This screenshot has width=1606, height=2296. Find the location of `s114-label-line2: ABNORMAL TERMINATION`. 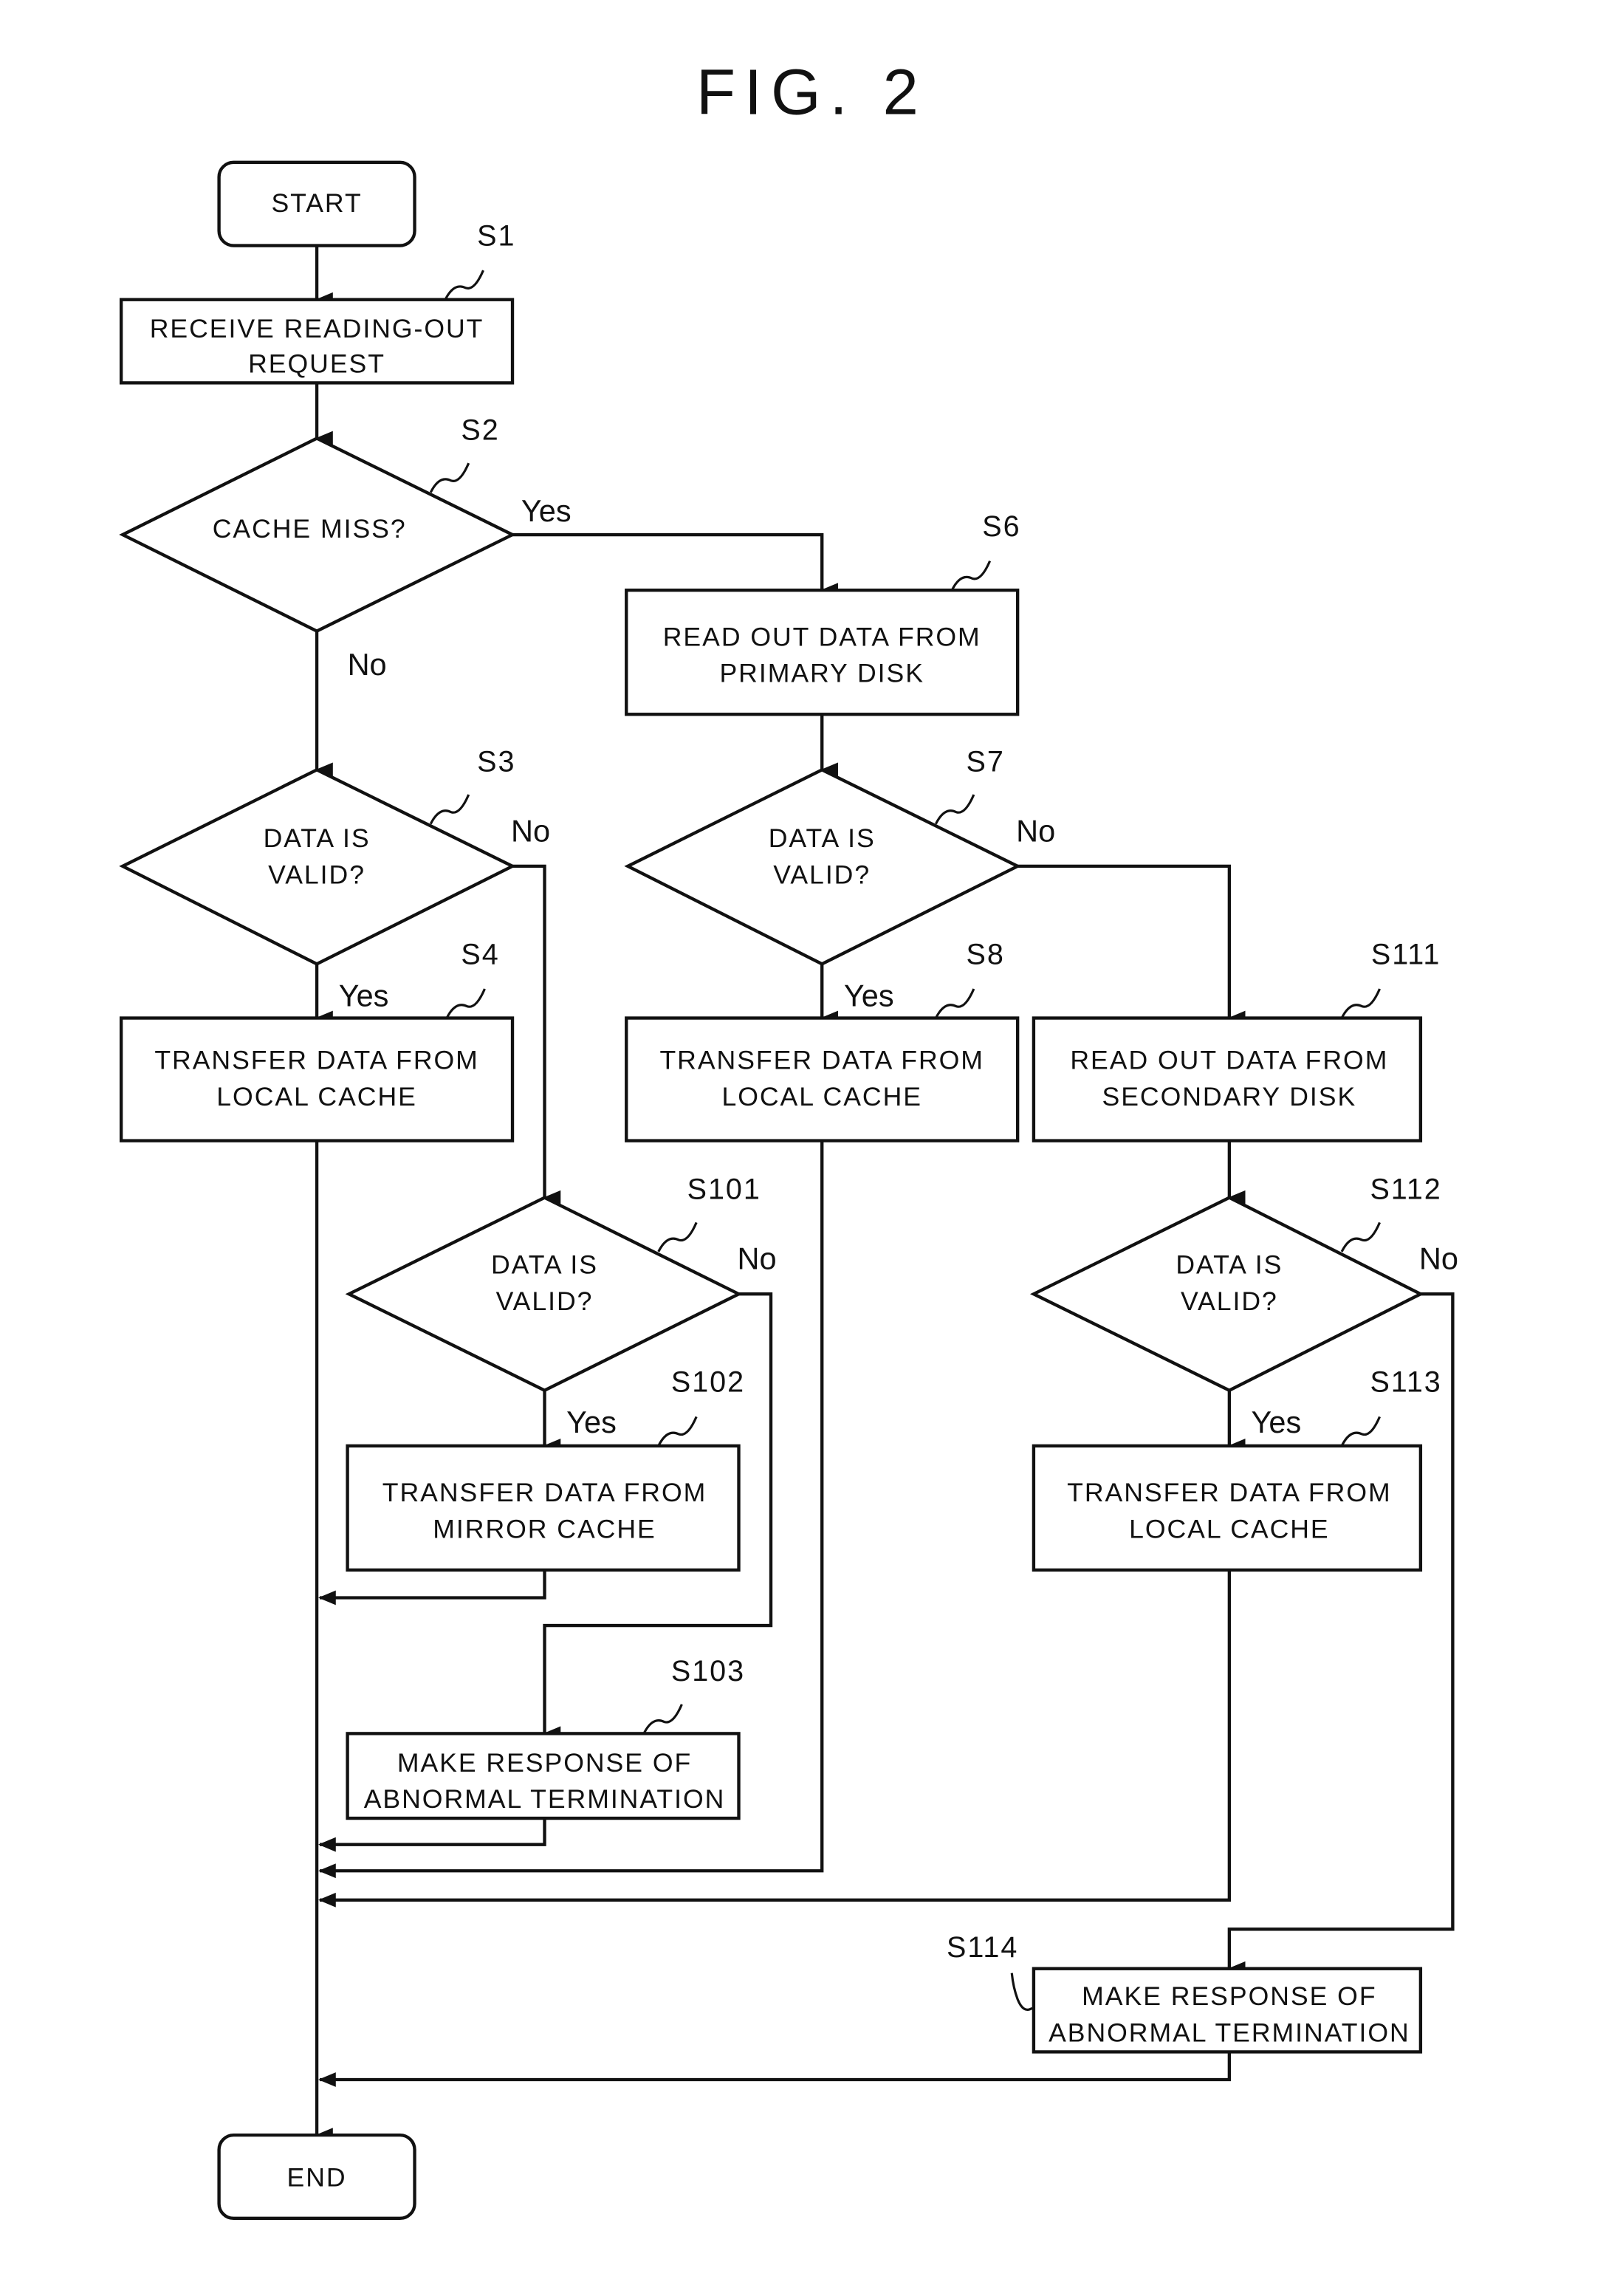

s114-label-line2: ABNORMAL TERMINATION is located at coordinates (1229, 2033).